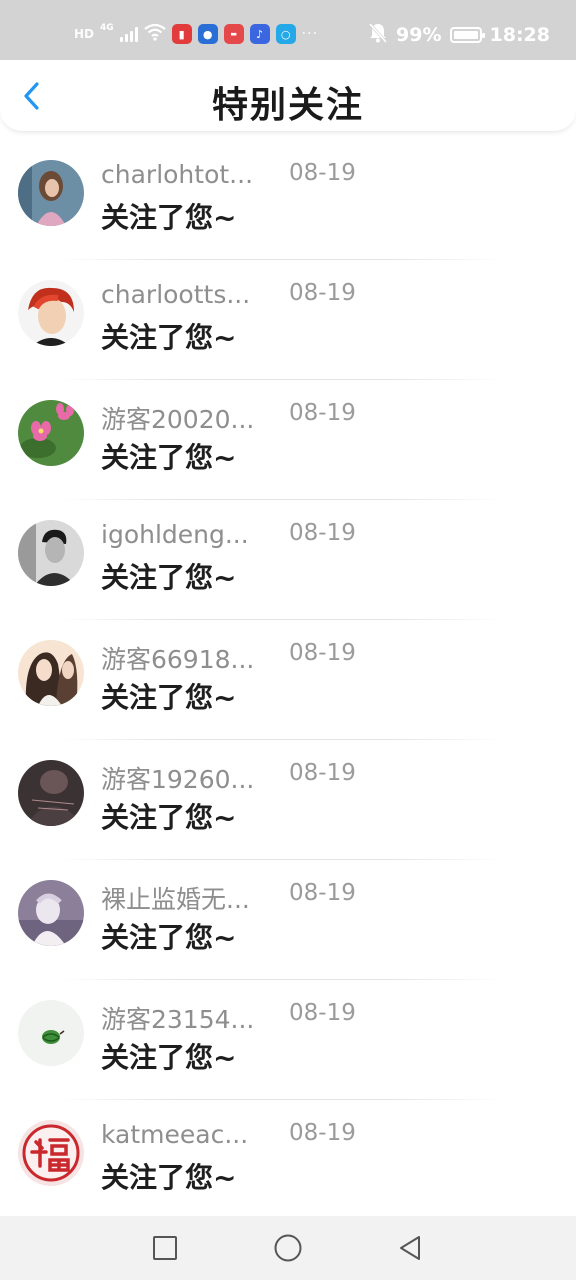  Describe the element at coordinates (310, 34) in the screenshot. I see `overflow-dots: ···` at that location.